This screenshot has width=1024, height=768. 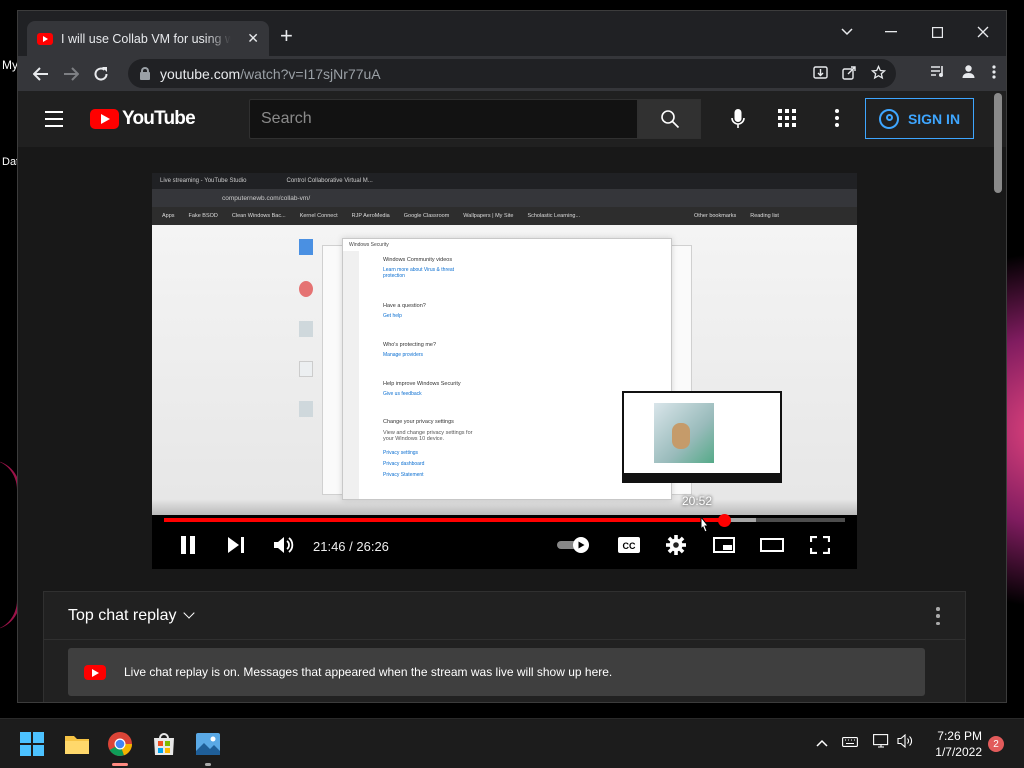 What do you see at coordinates (168, 216) in the screenshot?
I see `video-bookmark: Apps` at bounding box center [168, 216].